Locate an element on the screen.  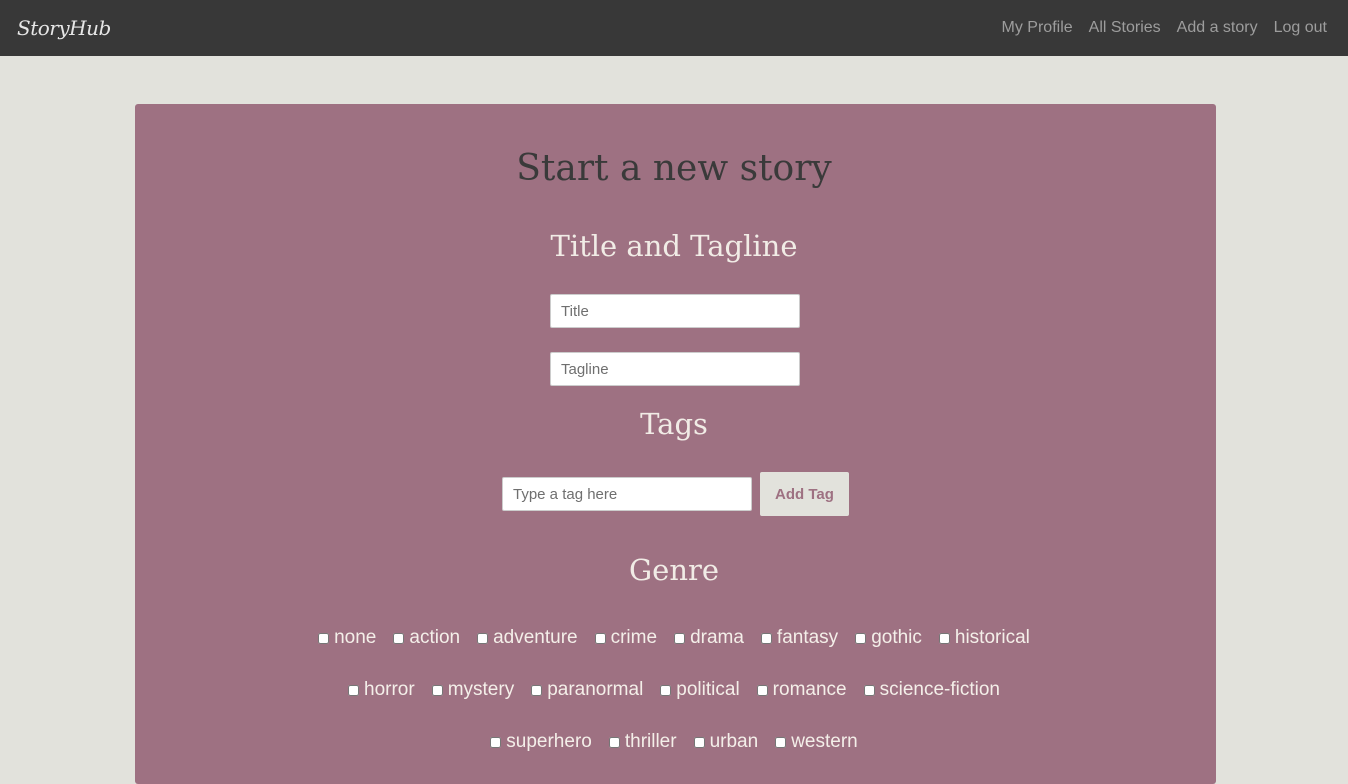
genre-label: adventure is located at coordinates (535, 637).